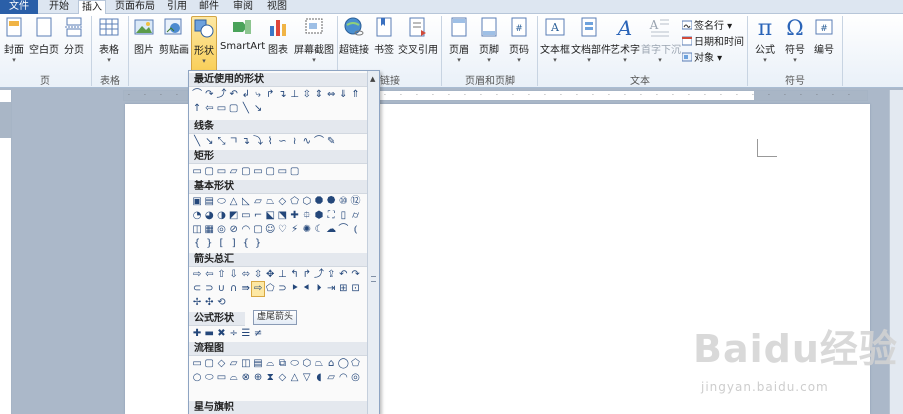 The height and width of the screenshot is (414, 903). What do you see at coordinates (234, 142) in the screenshot?
I see `shape-item: ㄱ` at bounding box center [234, 142].